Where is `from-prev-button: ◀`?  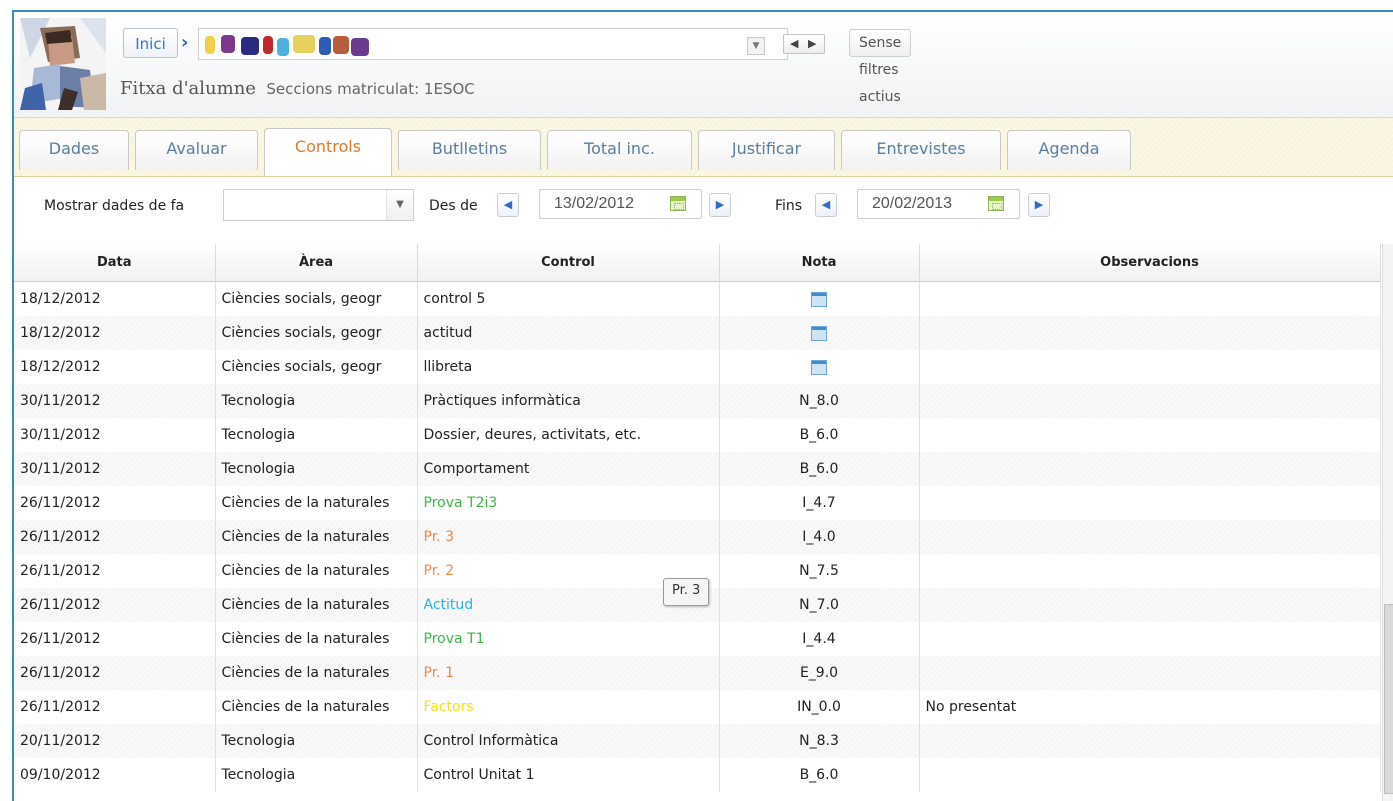 from-prev-button: ◀ is located at coordinates (508, 205).